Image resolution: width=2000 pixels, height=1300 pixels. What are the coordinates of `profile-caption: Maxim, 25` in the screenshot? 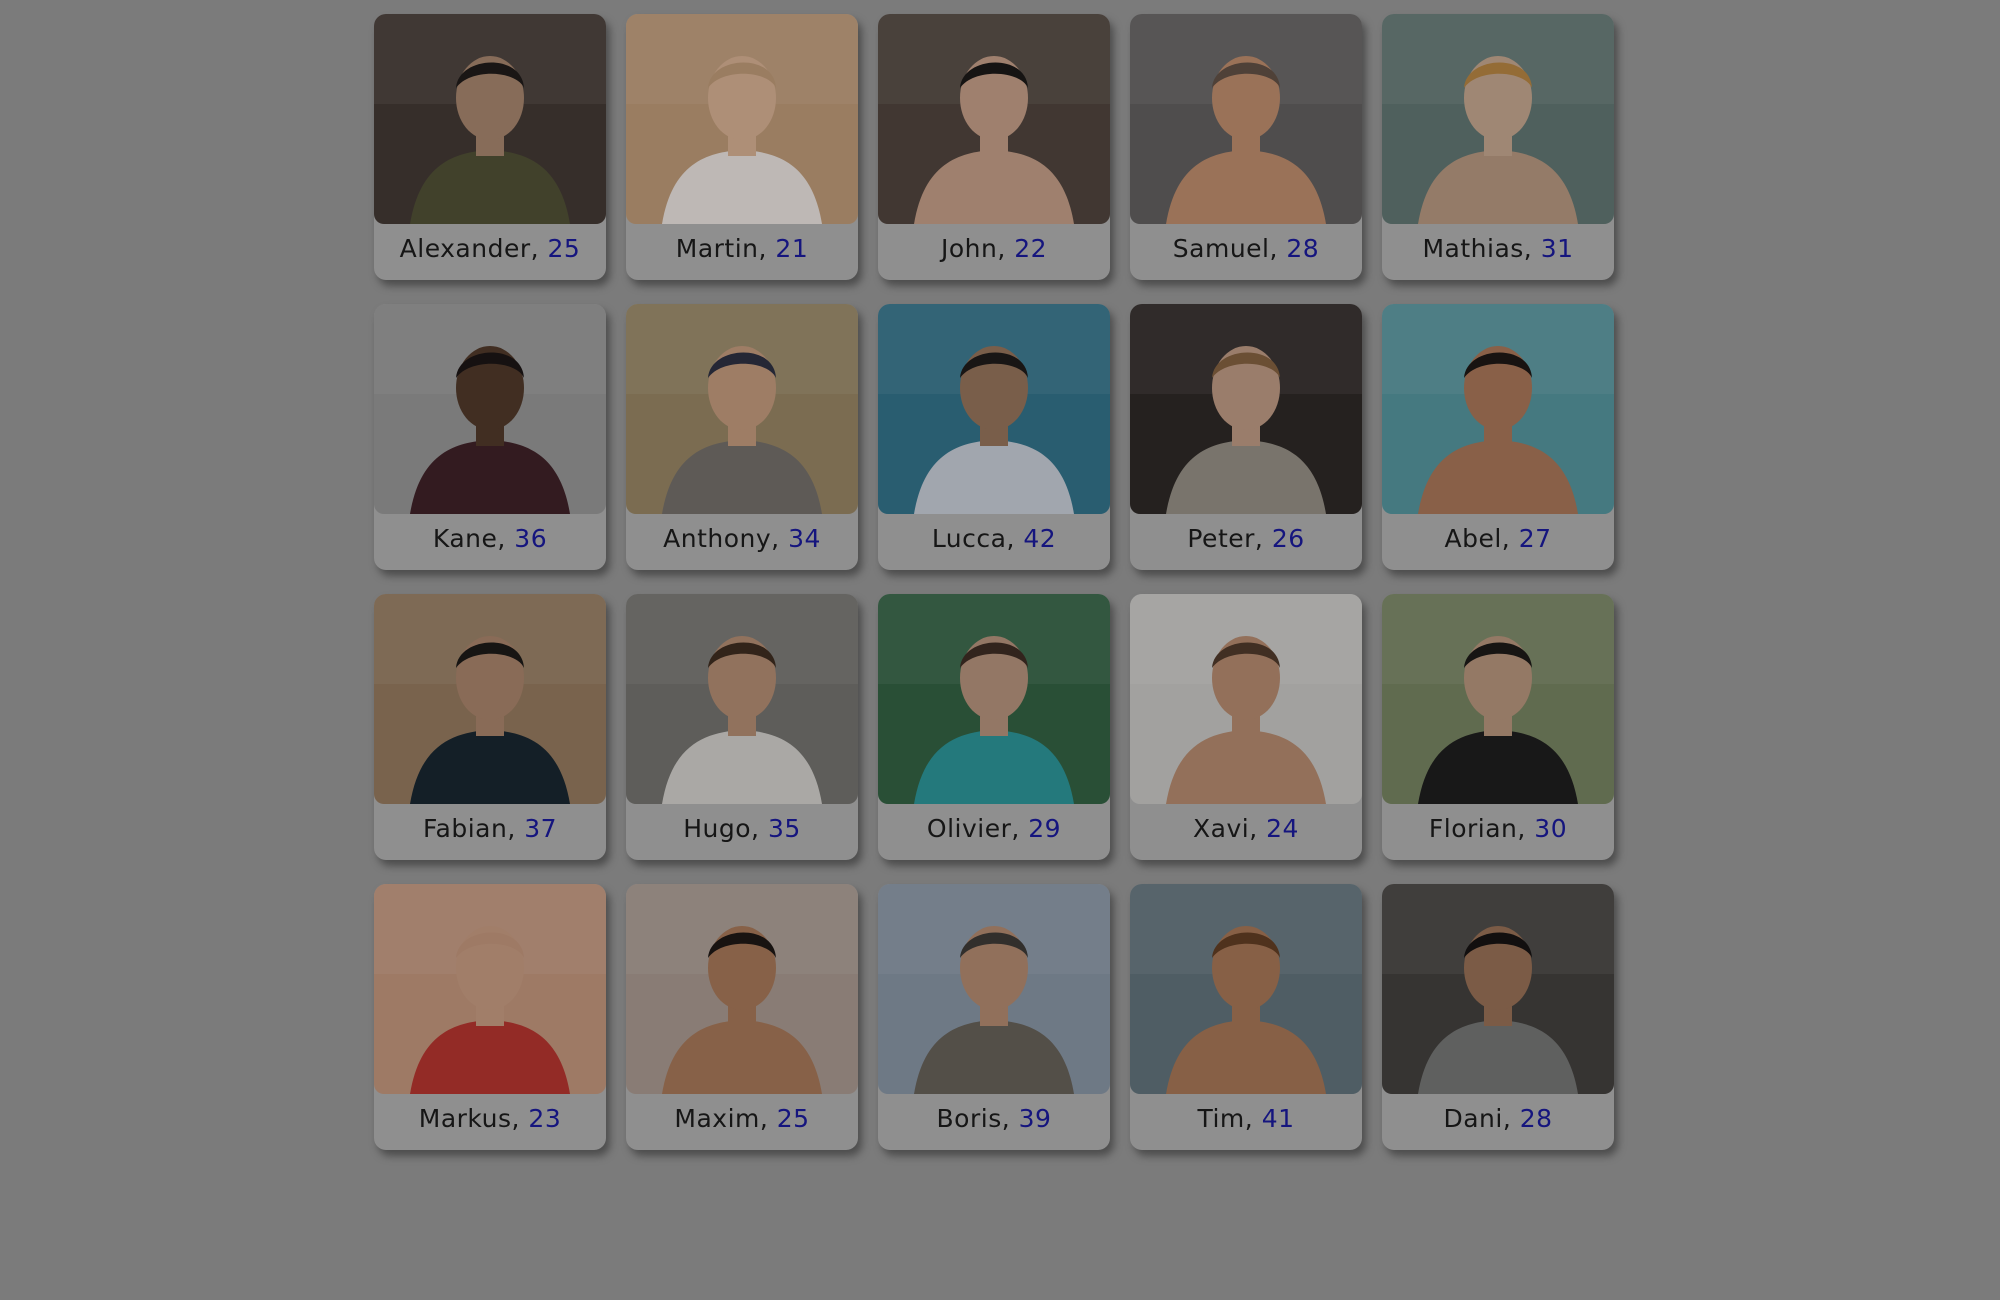 It's located at (742, 1118).